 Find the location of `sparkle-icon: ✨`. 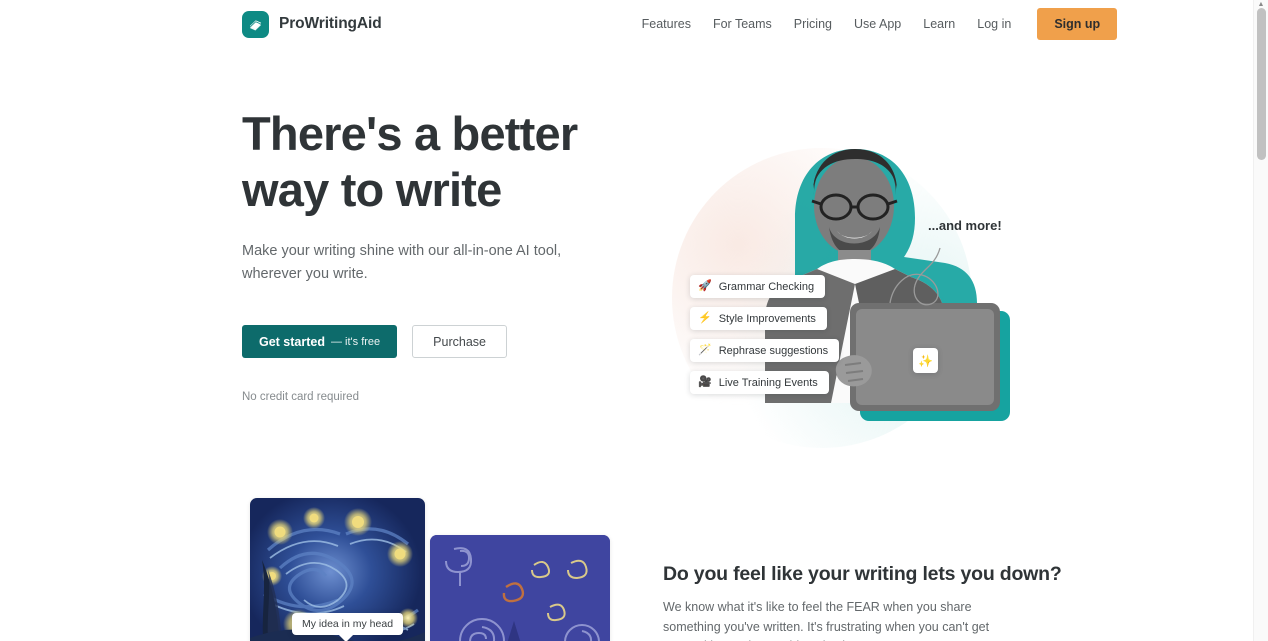

sparkle-icon: ✨ is located at coordinates (925, 360).